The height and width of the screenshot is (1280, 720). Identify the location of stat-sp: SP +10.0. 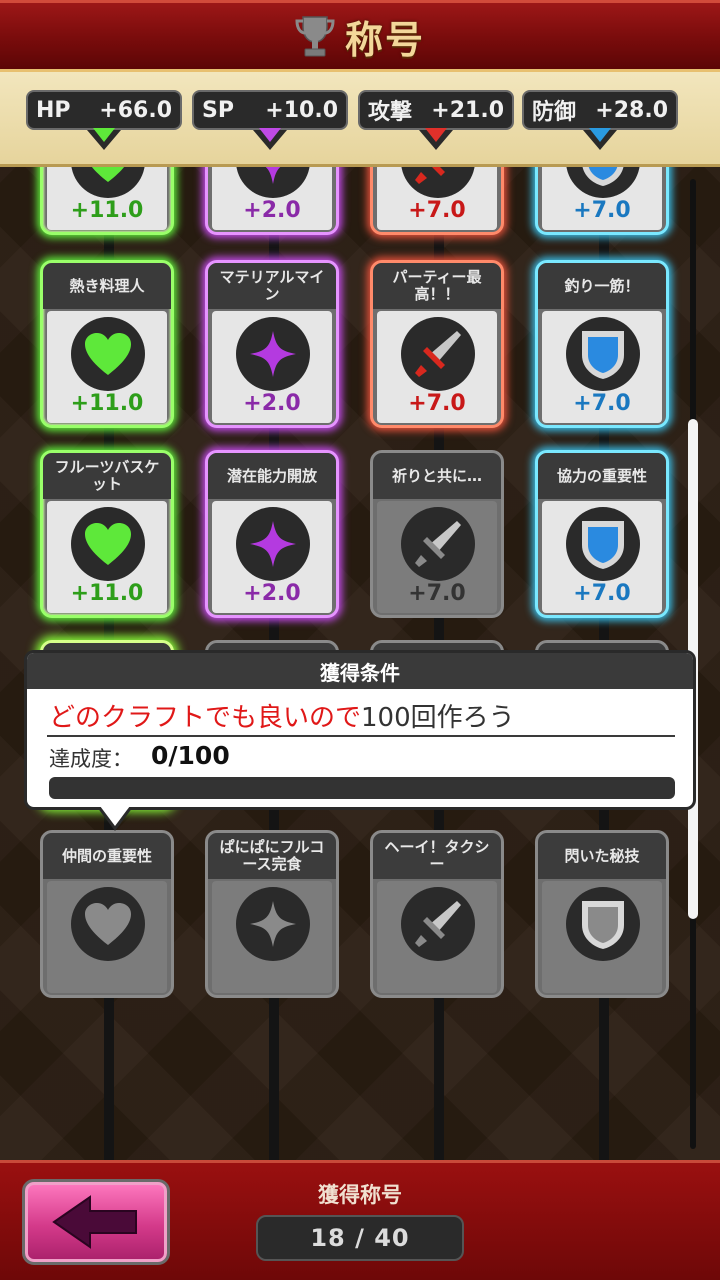
(270, 120).